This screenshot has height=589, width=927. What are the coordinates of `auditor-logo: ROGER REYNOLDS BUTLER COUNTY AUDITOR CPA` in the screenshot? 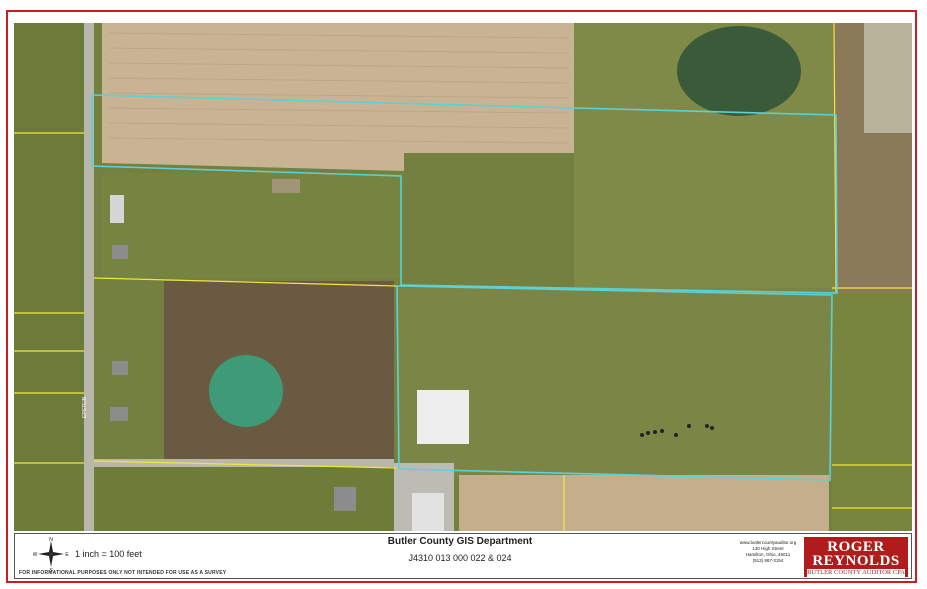 It's located at (856, 557).